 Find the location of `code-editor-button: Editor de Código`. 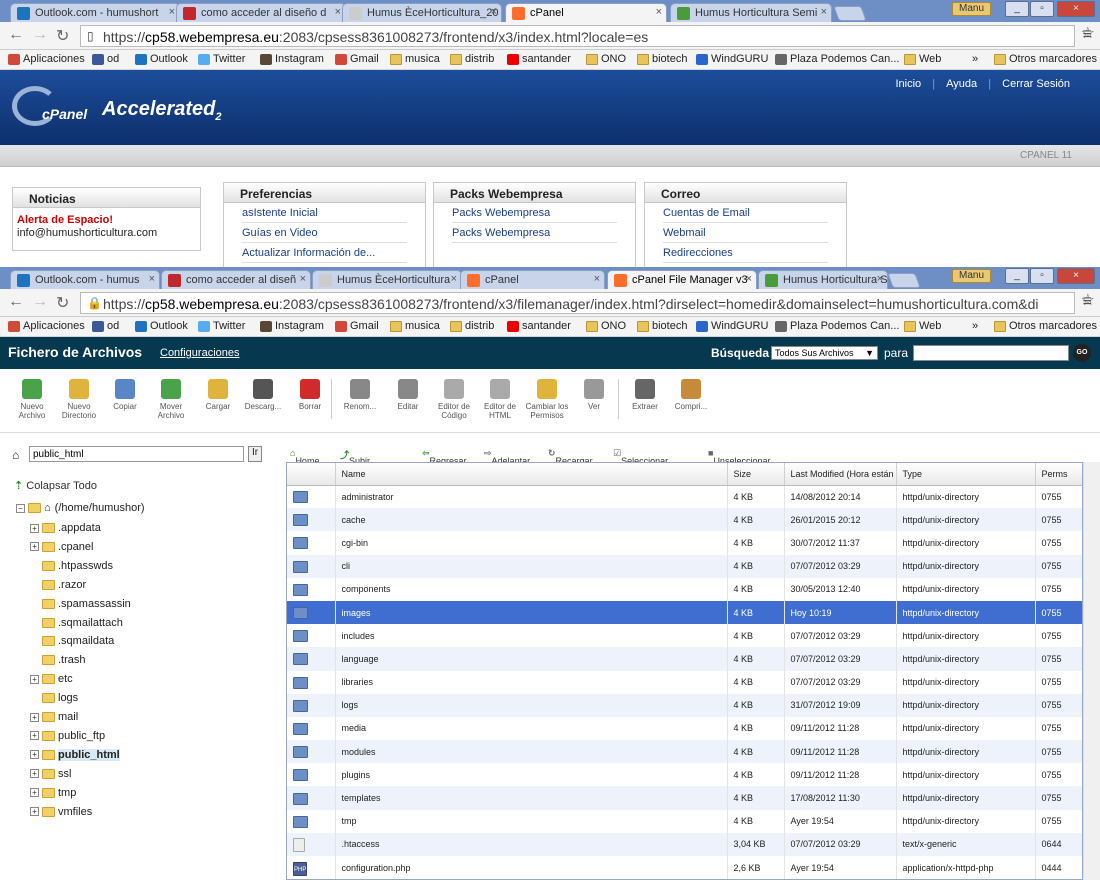

code-editor-button: Editor de Código is located at coordinates (454, 399).